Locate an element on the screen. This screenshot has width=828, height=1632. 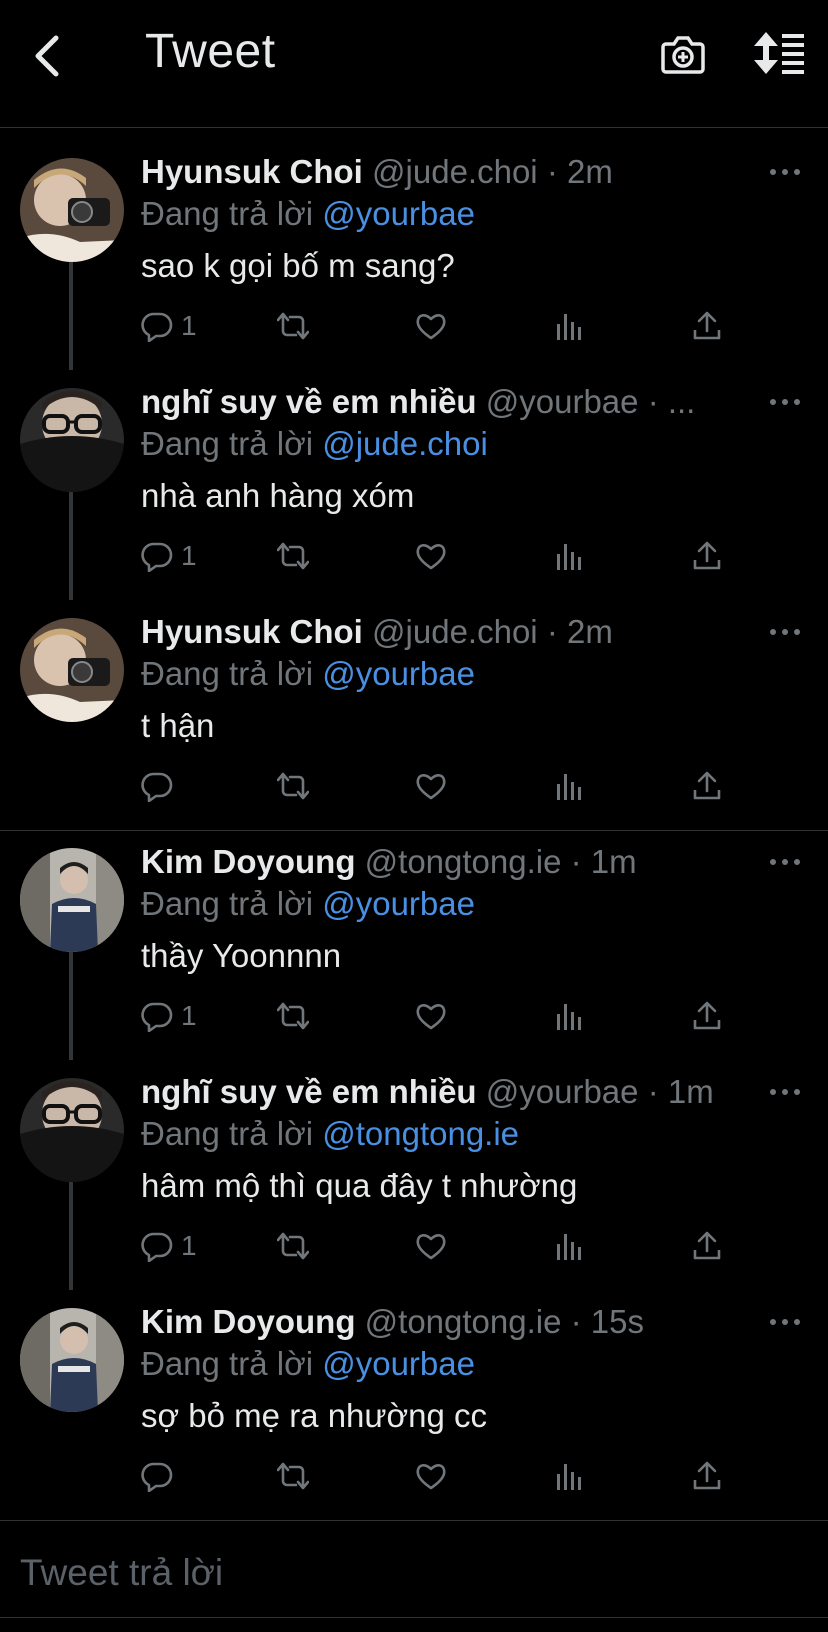
action-bar: 1 is located at coordinates (441, 1246).